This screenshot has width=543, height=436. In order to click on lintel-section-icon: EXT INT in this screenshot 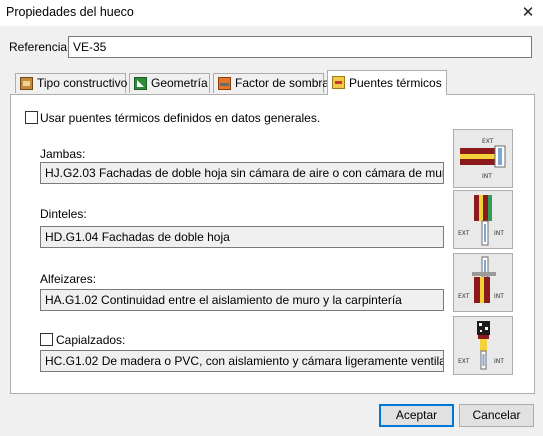, I will do `click(481, 220)`.